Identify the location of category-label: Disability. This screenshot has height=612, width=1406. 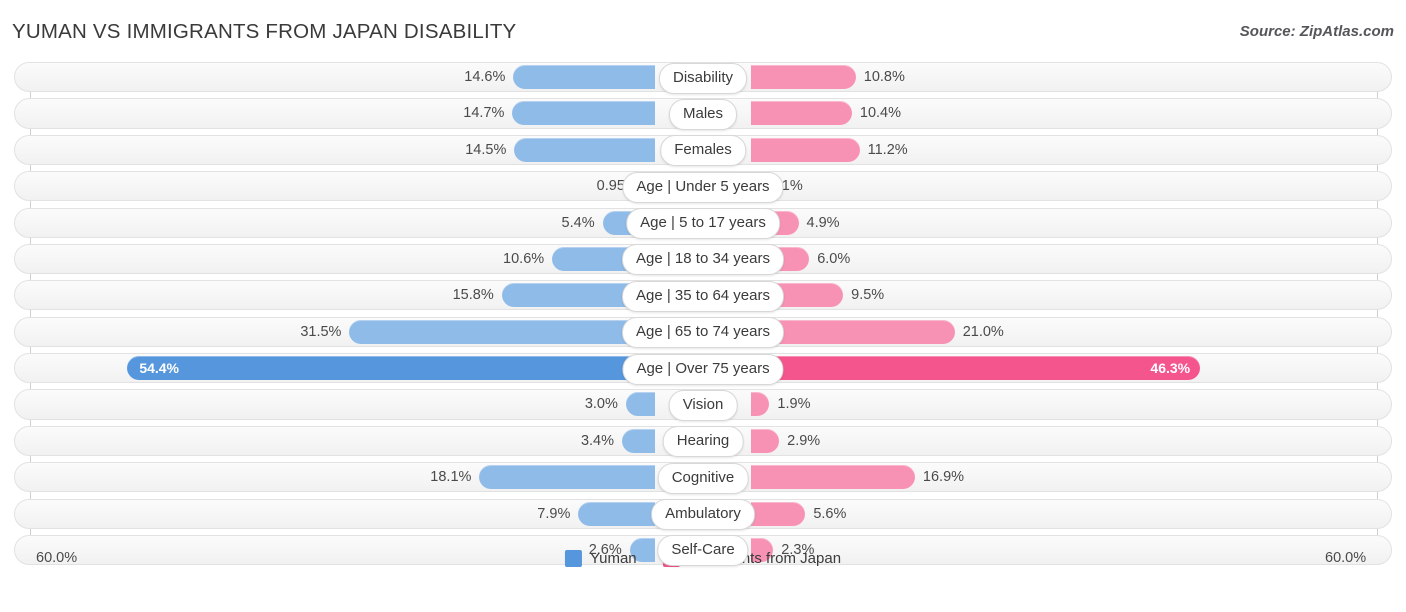
(703, 78).